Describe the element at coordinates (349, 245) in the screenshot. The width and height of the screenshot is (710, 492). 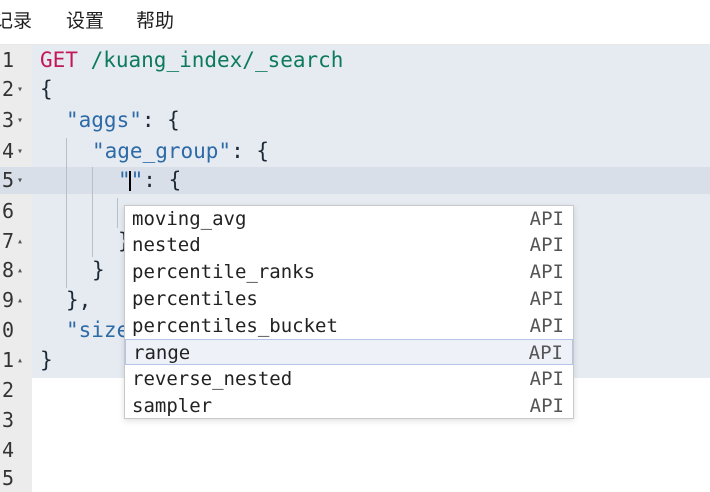
I see `autocomplete-item: nested API` at that location.